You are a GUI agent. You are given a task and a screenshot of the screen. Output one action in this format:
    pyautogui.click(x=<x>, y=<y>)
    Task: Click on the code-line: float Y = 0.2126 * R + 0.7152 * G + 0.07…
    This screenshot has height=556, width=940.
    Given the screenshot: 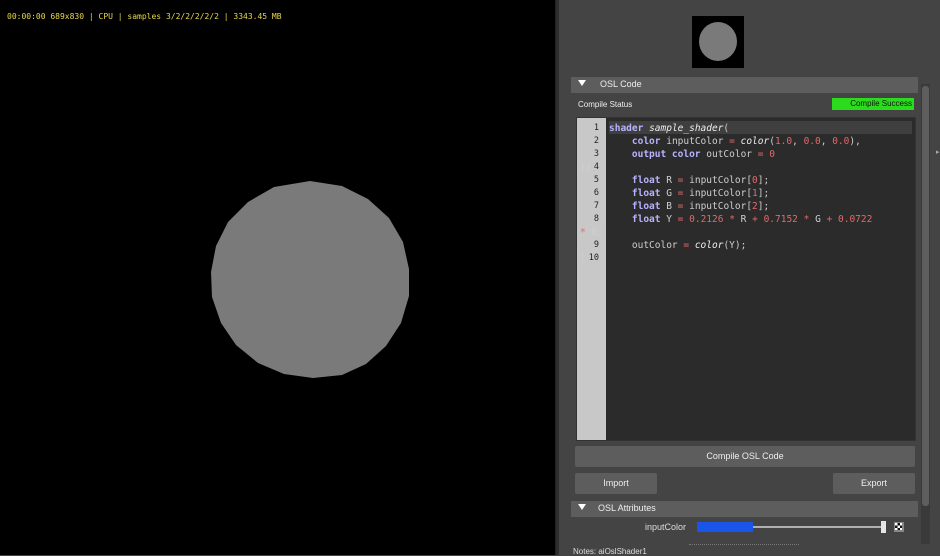 What is the action you would take?
    pyautogui.click(x=752, y=219)
    